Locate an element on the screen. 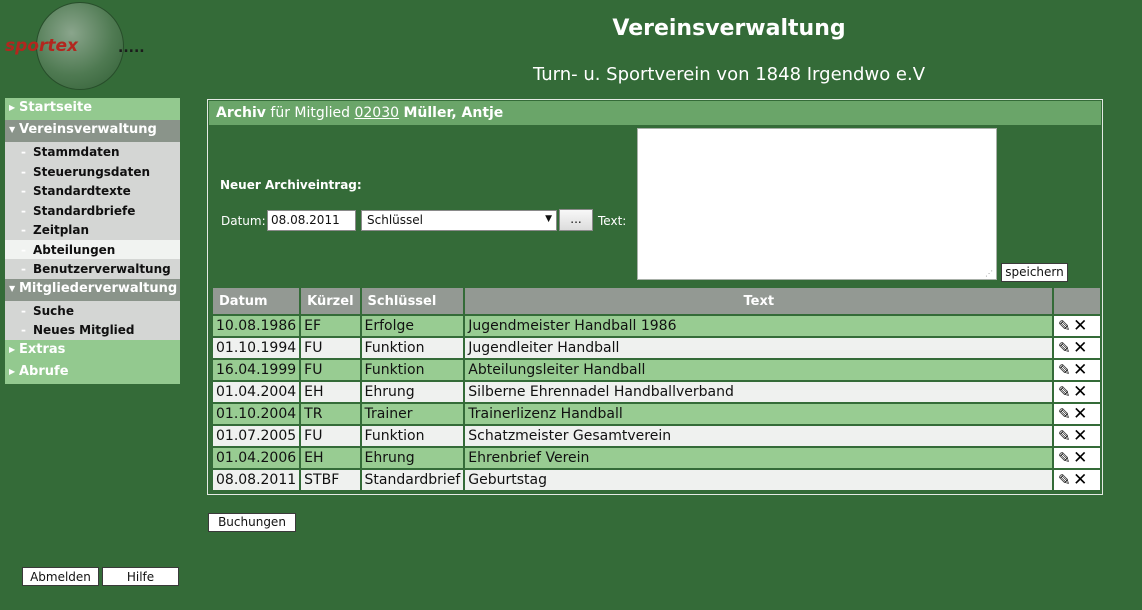 The height and width of the screenshot is (610, 1142). sidebar-subitem-abteilungen: - Abteilungen is located at coordinates (92, 249).